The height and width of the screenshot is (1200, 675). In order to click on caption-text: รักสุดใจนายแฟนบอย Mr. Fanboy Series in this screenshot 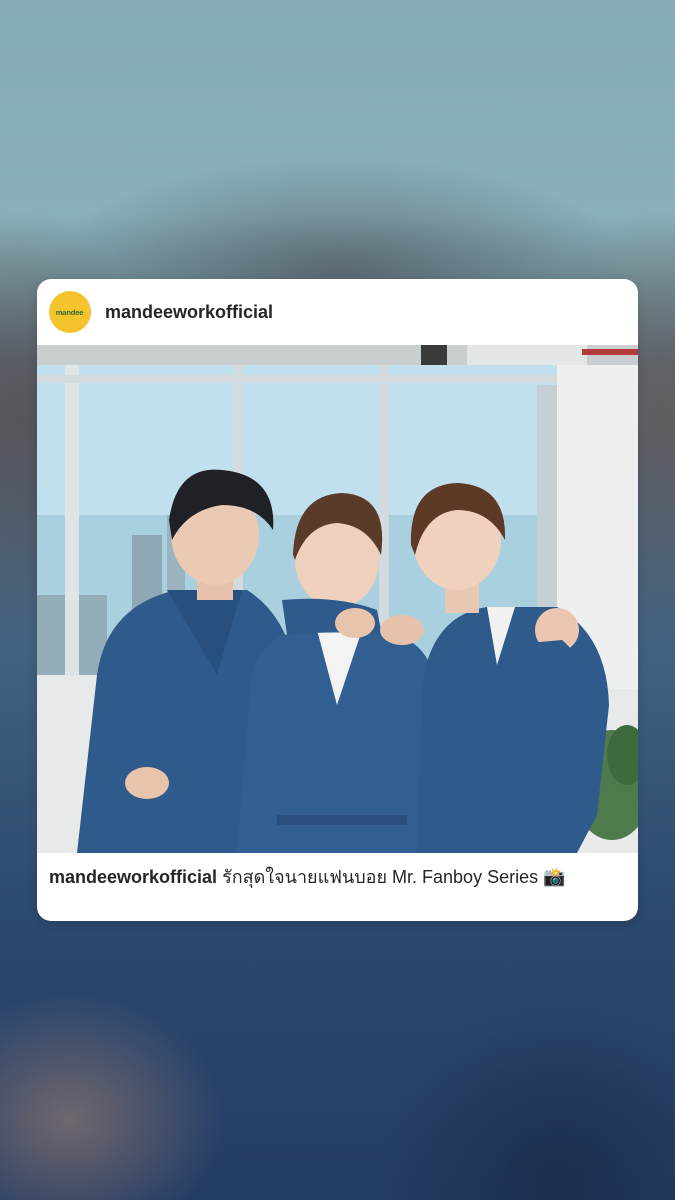, I will do `click(380, 877)`.